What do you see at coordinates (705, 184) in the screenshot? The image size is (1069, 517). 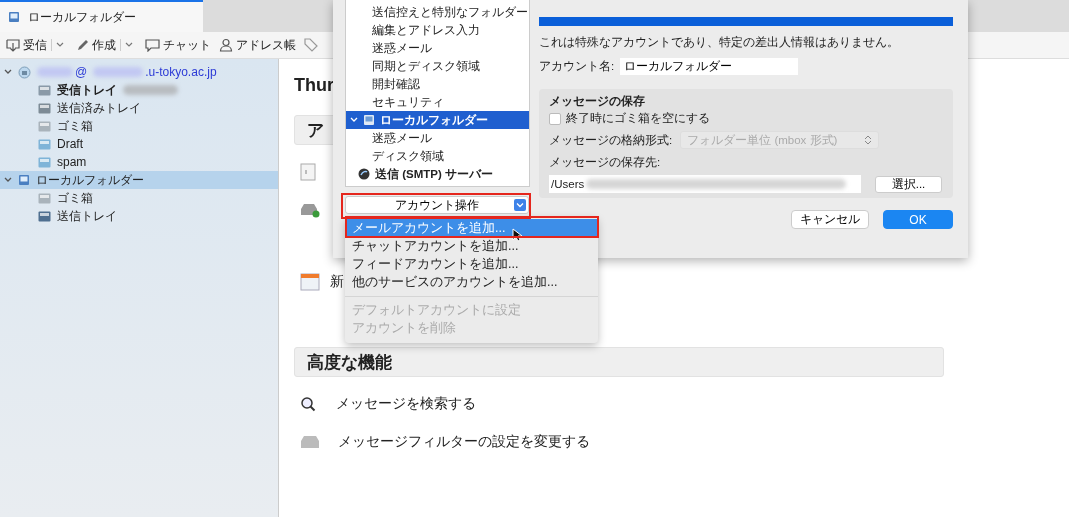 I see `path-field: /Users` at bounding box center [705, 184].